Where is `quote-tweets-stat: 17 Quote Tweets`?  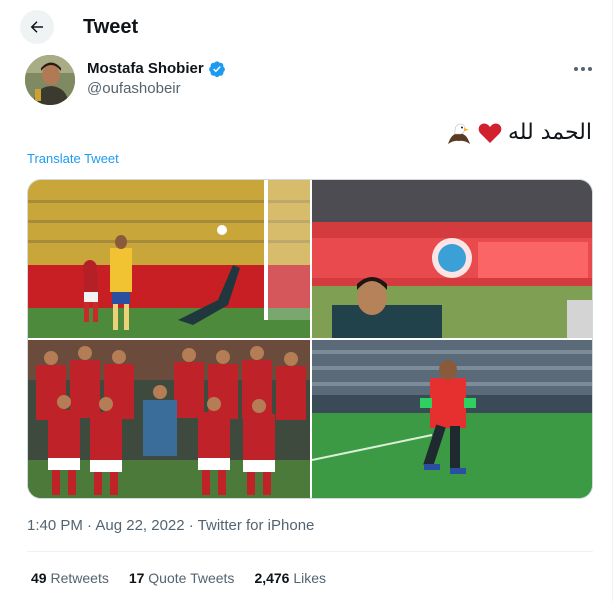 quote-tweets-stat: 17 Quote Tweets is located at coordinates (182, 578).